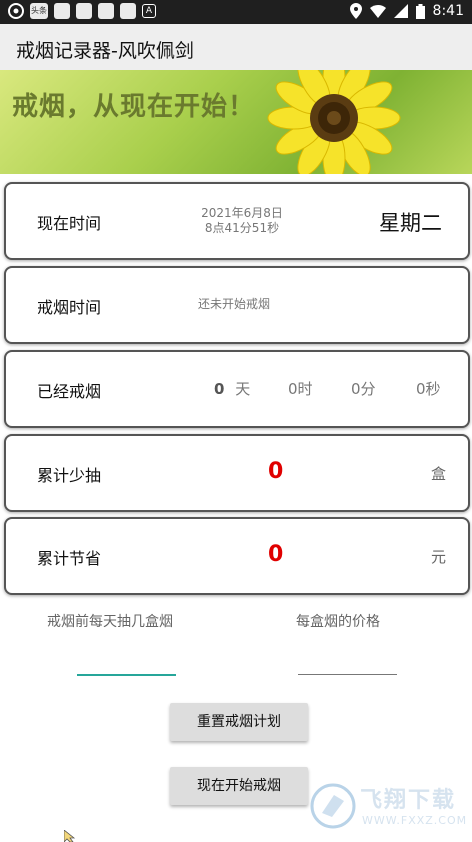 The width and height of the screenshot is (472, 842). I want to click on banner-slogan: 戒烟，从现在开始！, so click(134, 107).